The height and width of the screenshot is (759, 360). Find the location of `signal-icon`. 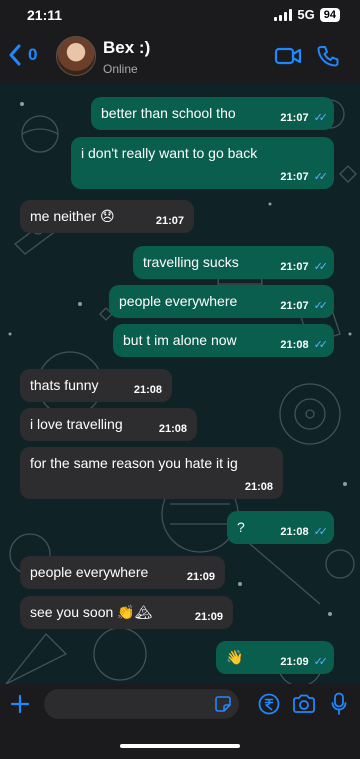

signal-icon is located at coordinates (283, 14).